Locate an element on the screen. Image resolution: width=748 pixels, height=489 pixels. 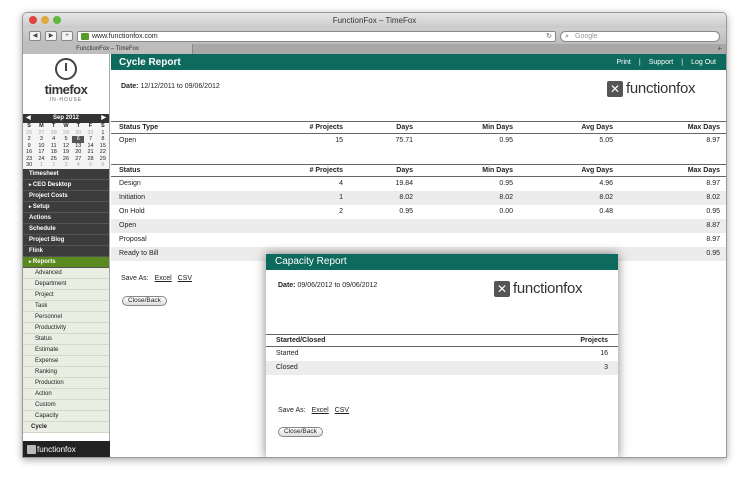
clock-icon is located at coordinates (66, 69).